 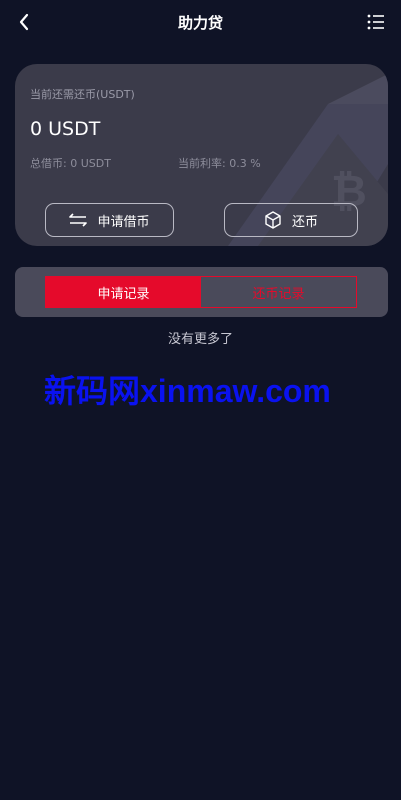 What do you see at coordinates (304, 222) in the screenshot?
I see `repay-label: 还币` at bounding box center [304, 222].